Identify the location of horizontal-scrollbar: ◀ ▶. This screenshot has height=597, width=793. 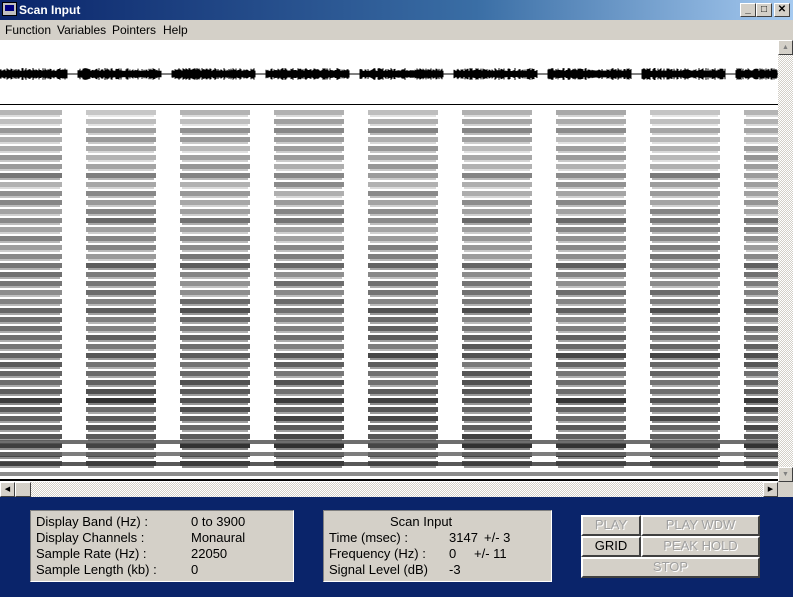
(389, 489).